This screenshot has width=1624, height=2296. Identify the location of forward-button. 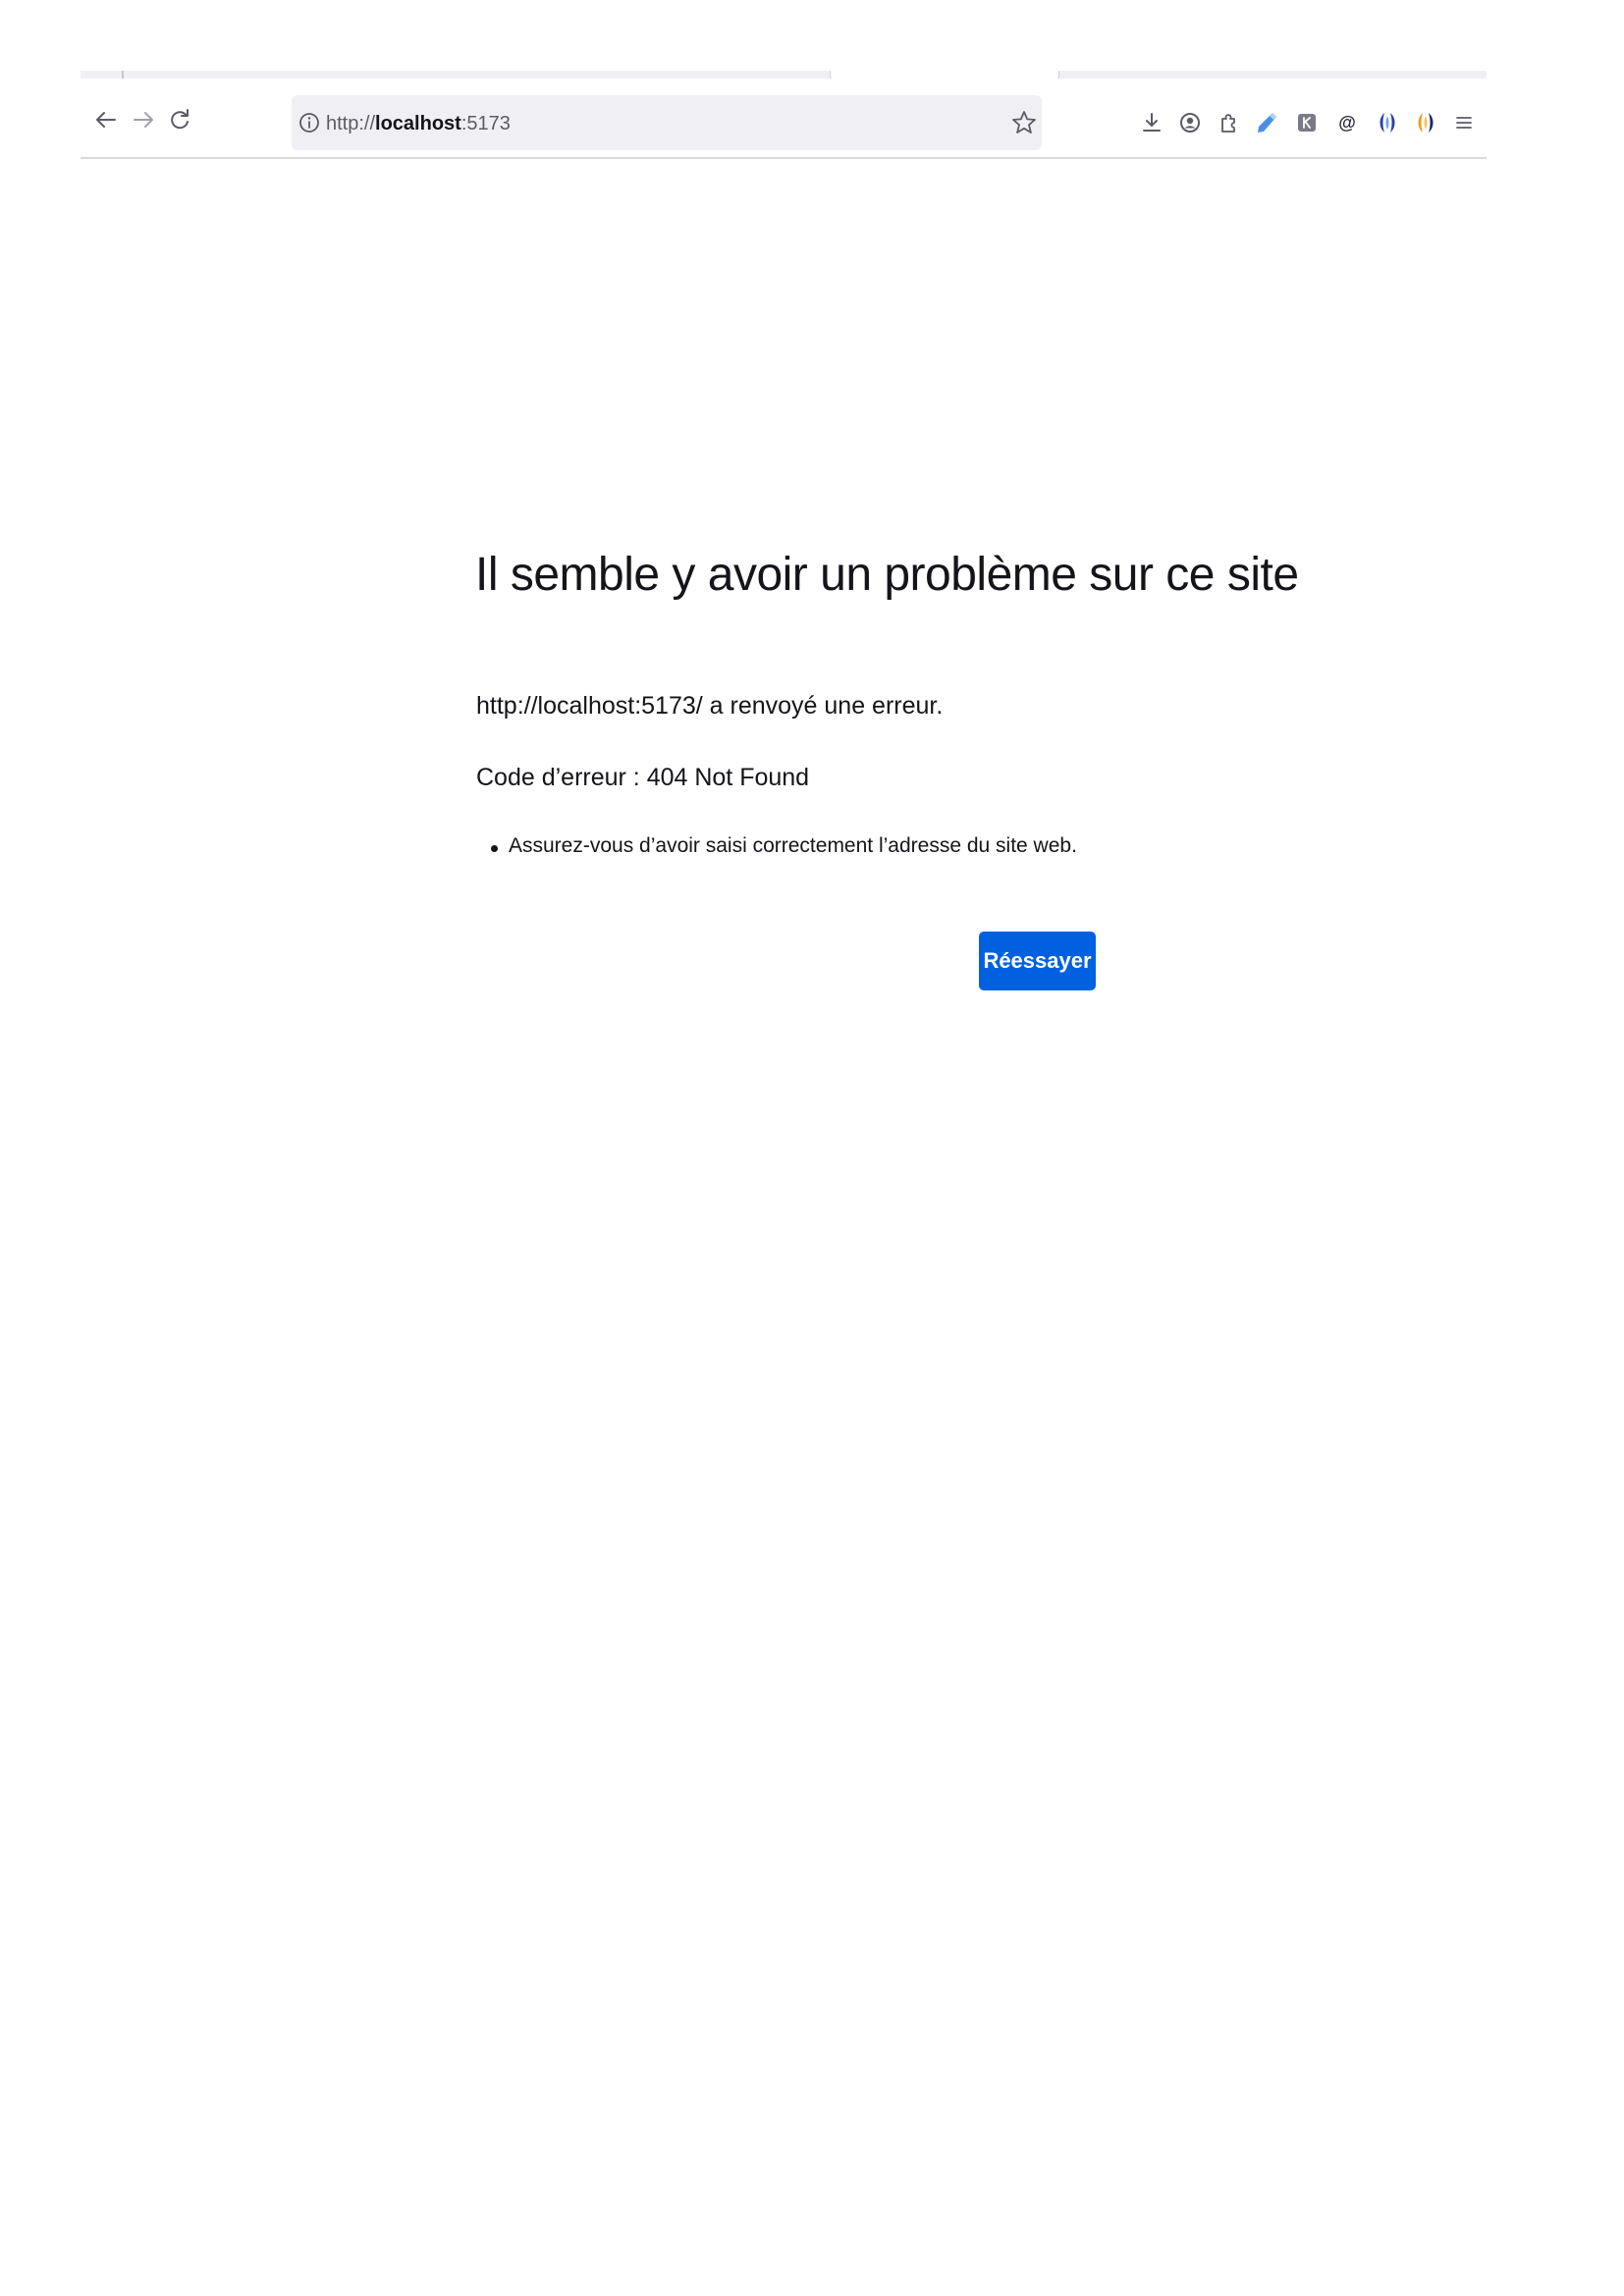
(143, 119).